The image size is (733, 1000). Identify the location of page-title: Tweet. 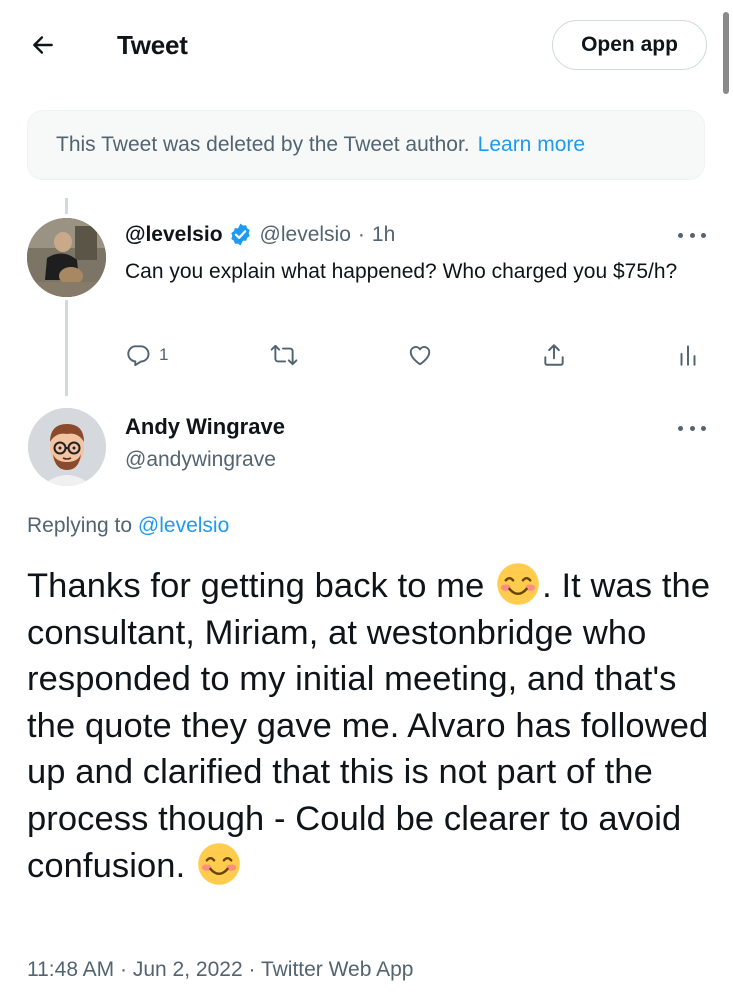
(152, 45).